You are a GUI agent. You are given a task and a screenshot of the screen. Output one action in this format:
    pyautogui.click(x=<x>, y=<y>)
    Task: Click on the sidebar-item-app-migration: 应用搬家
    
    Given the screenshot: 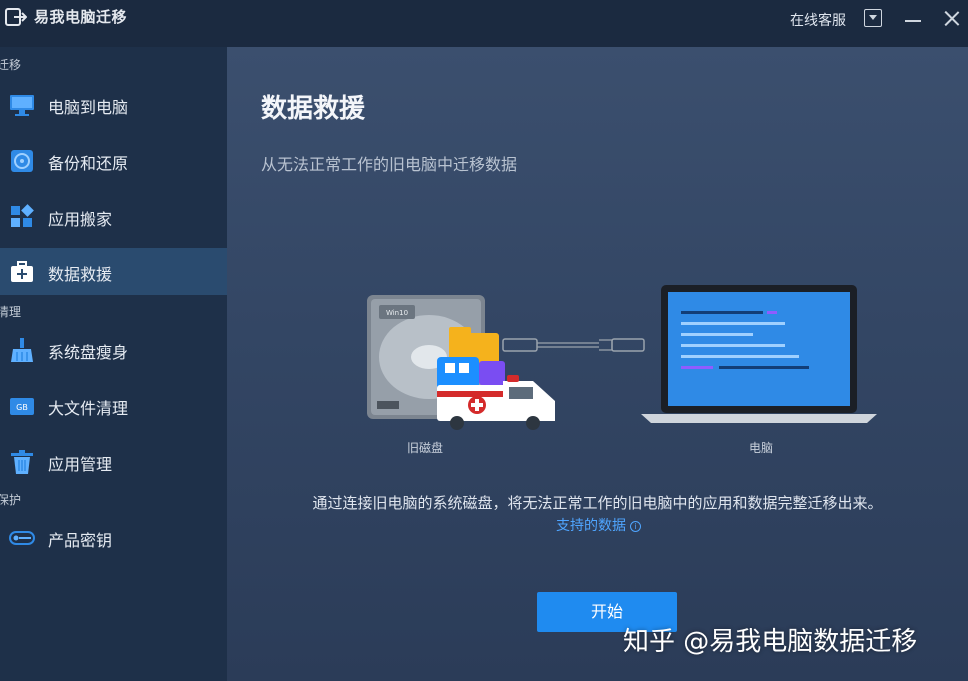 What is the action you would take?
    pyautogui.click(x=113, y=216)
    